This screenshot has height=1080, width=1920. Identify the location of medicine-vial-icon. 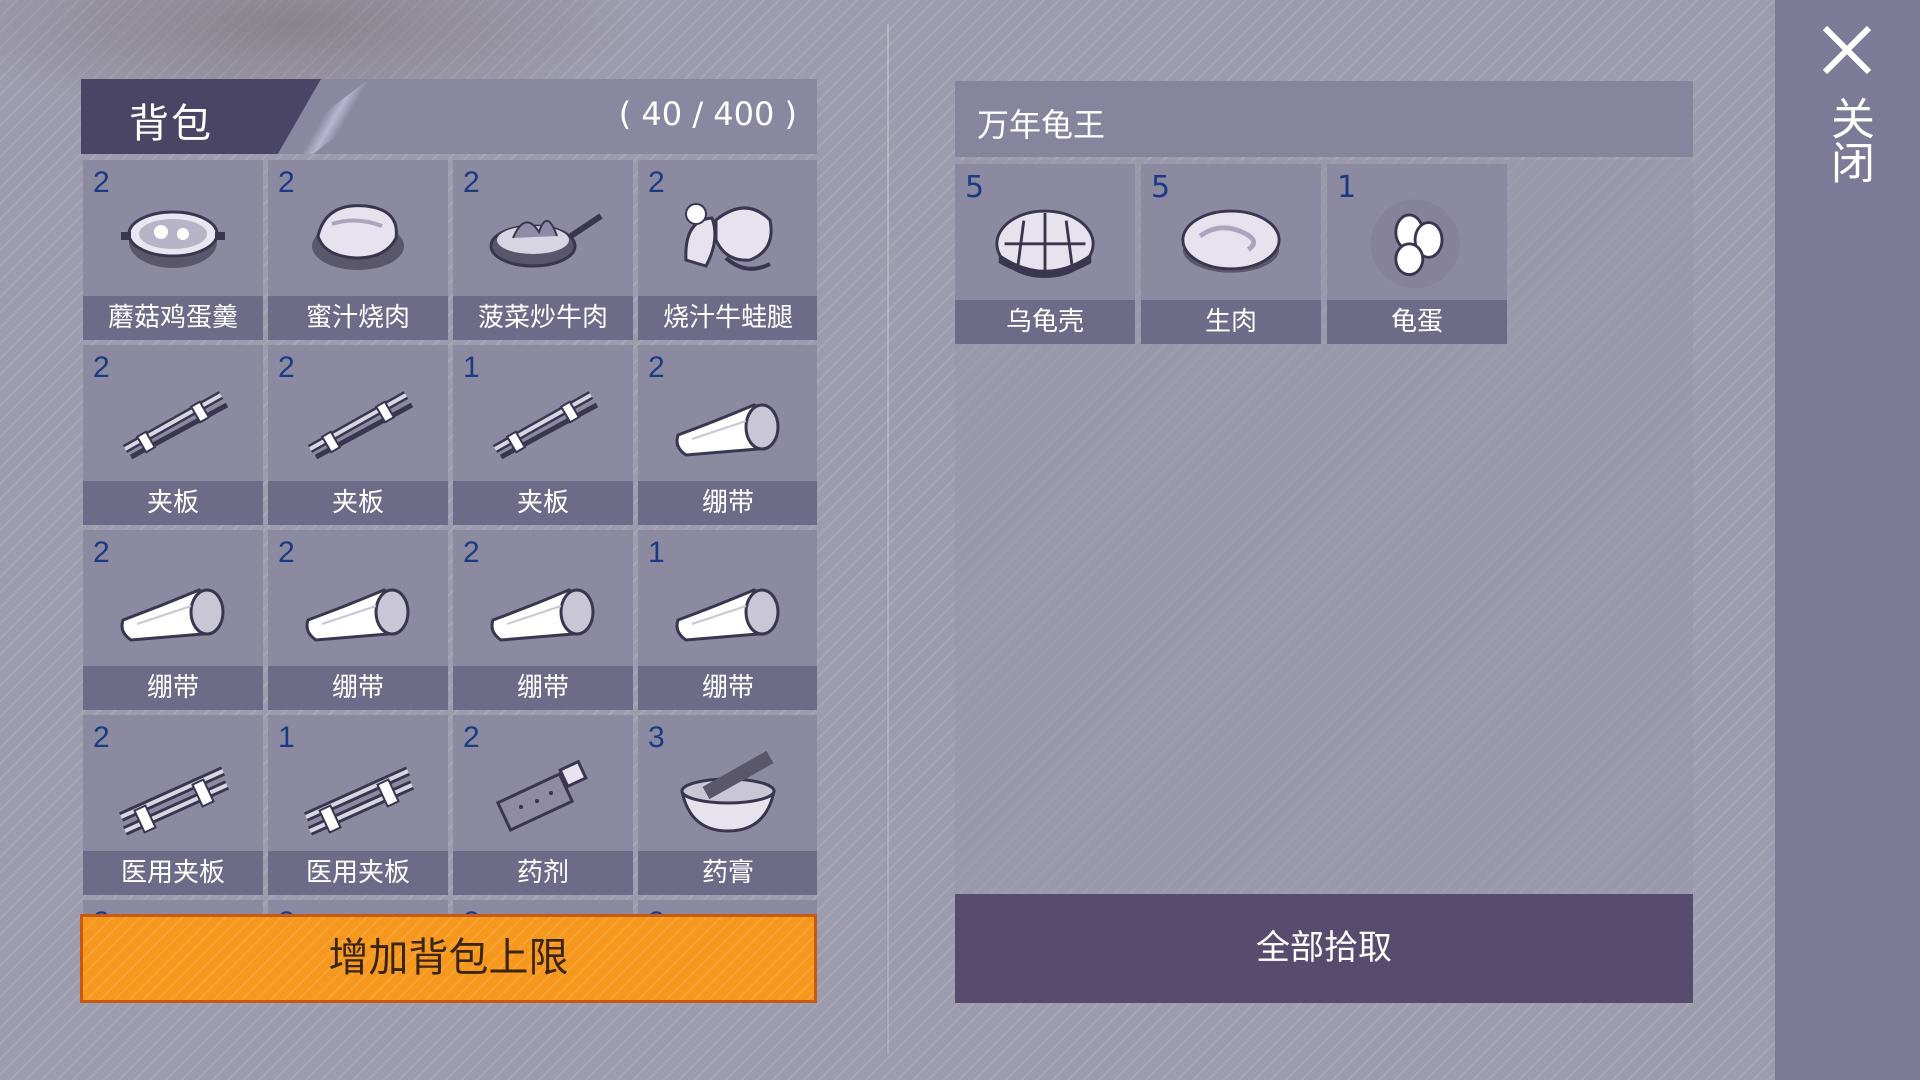
(541, 795).